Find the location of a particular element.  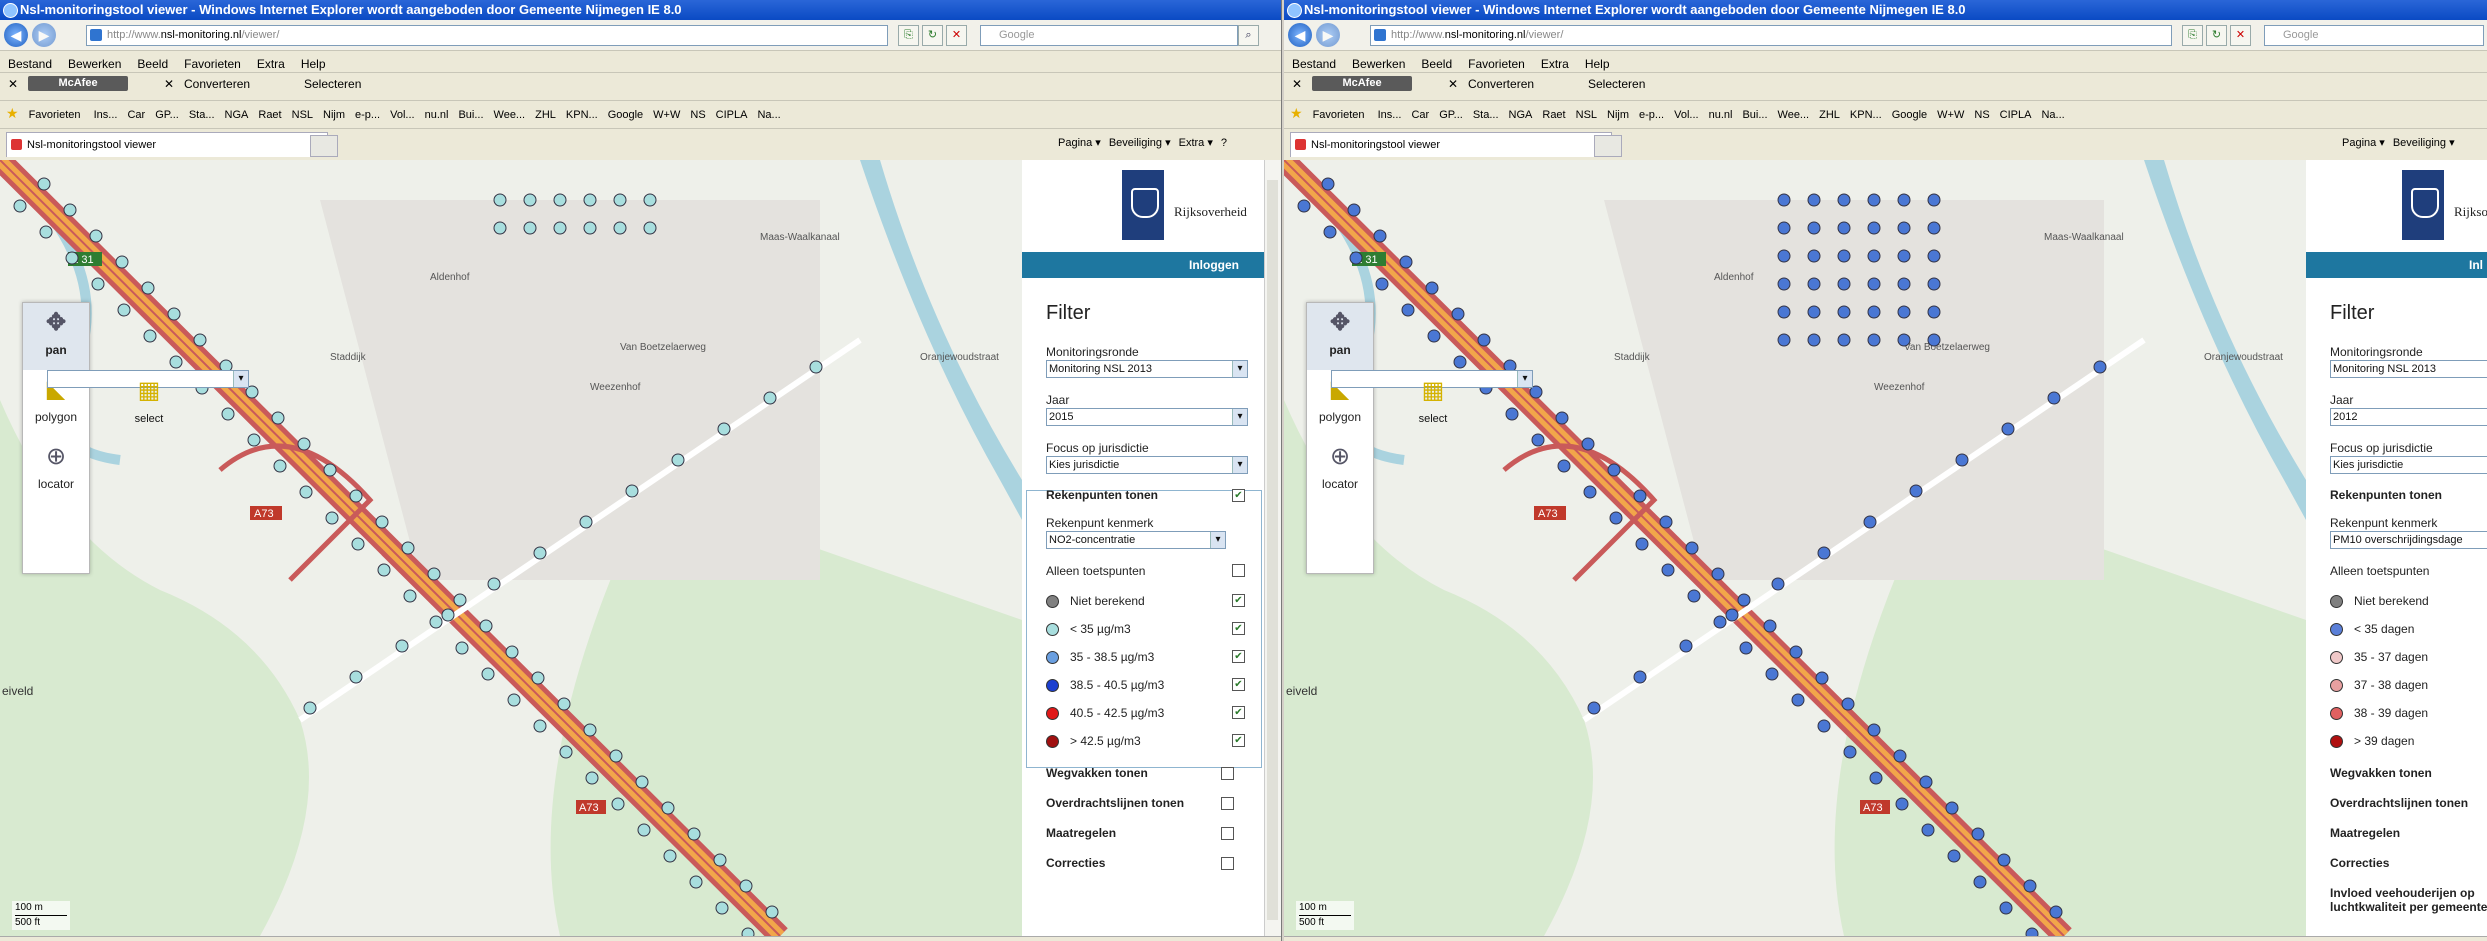

back-arrow-icon: ◀ is located at coordinates (1300, 35).